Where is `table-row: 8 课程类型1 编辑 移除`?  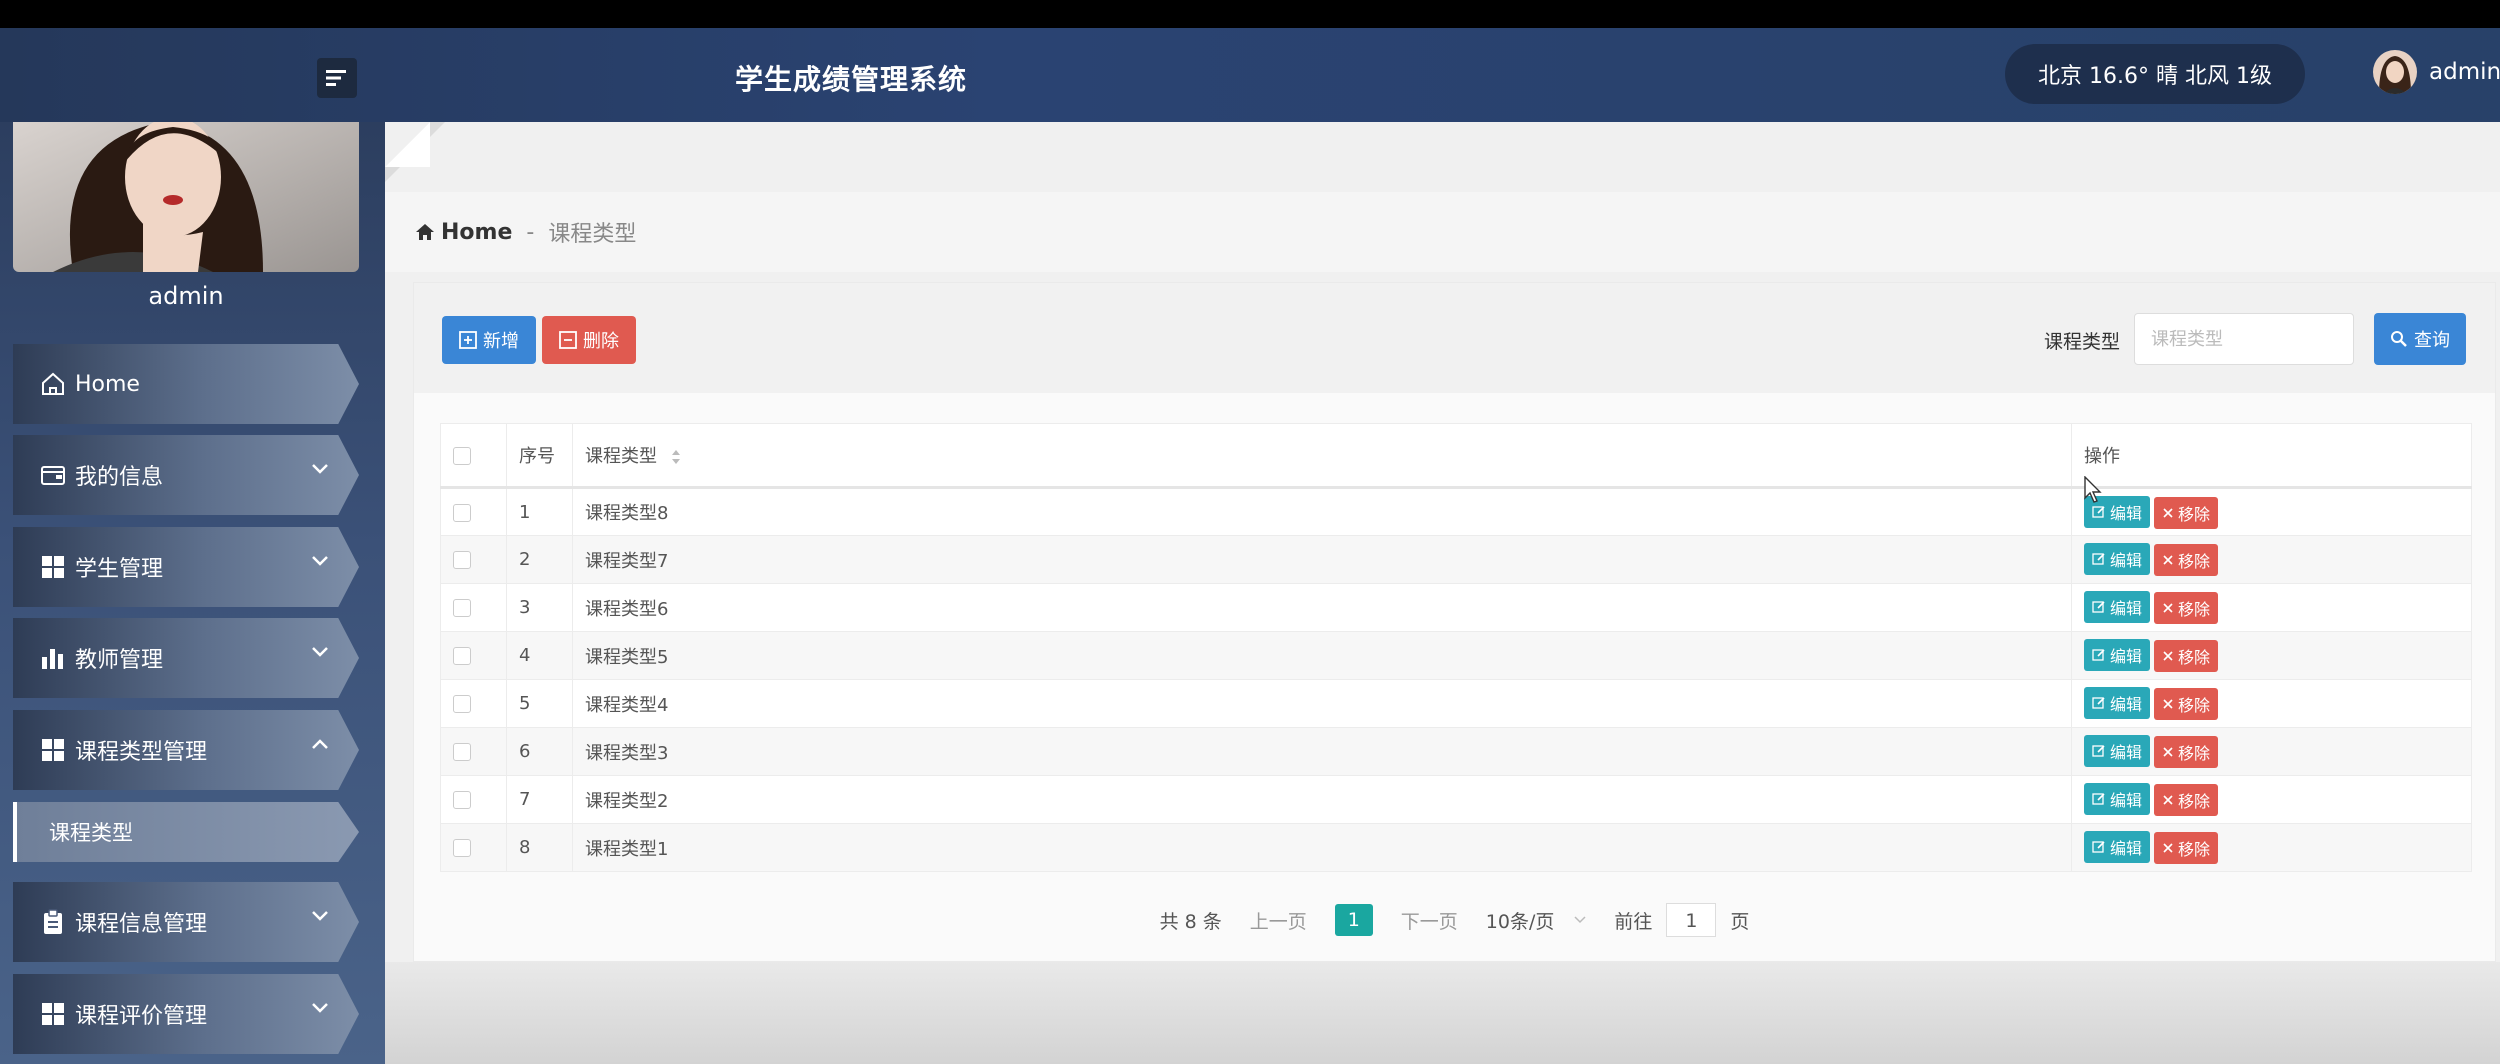 table-row: 8 课程类型1 编辑 移除 is located at coordinates (1456, 847).